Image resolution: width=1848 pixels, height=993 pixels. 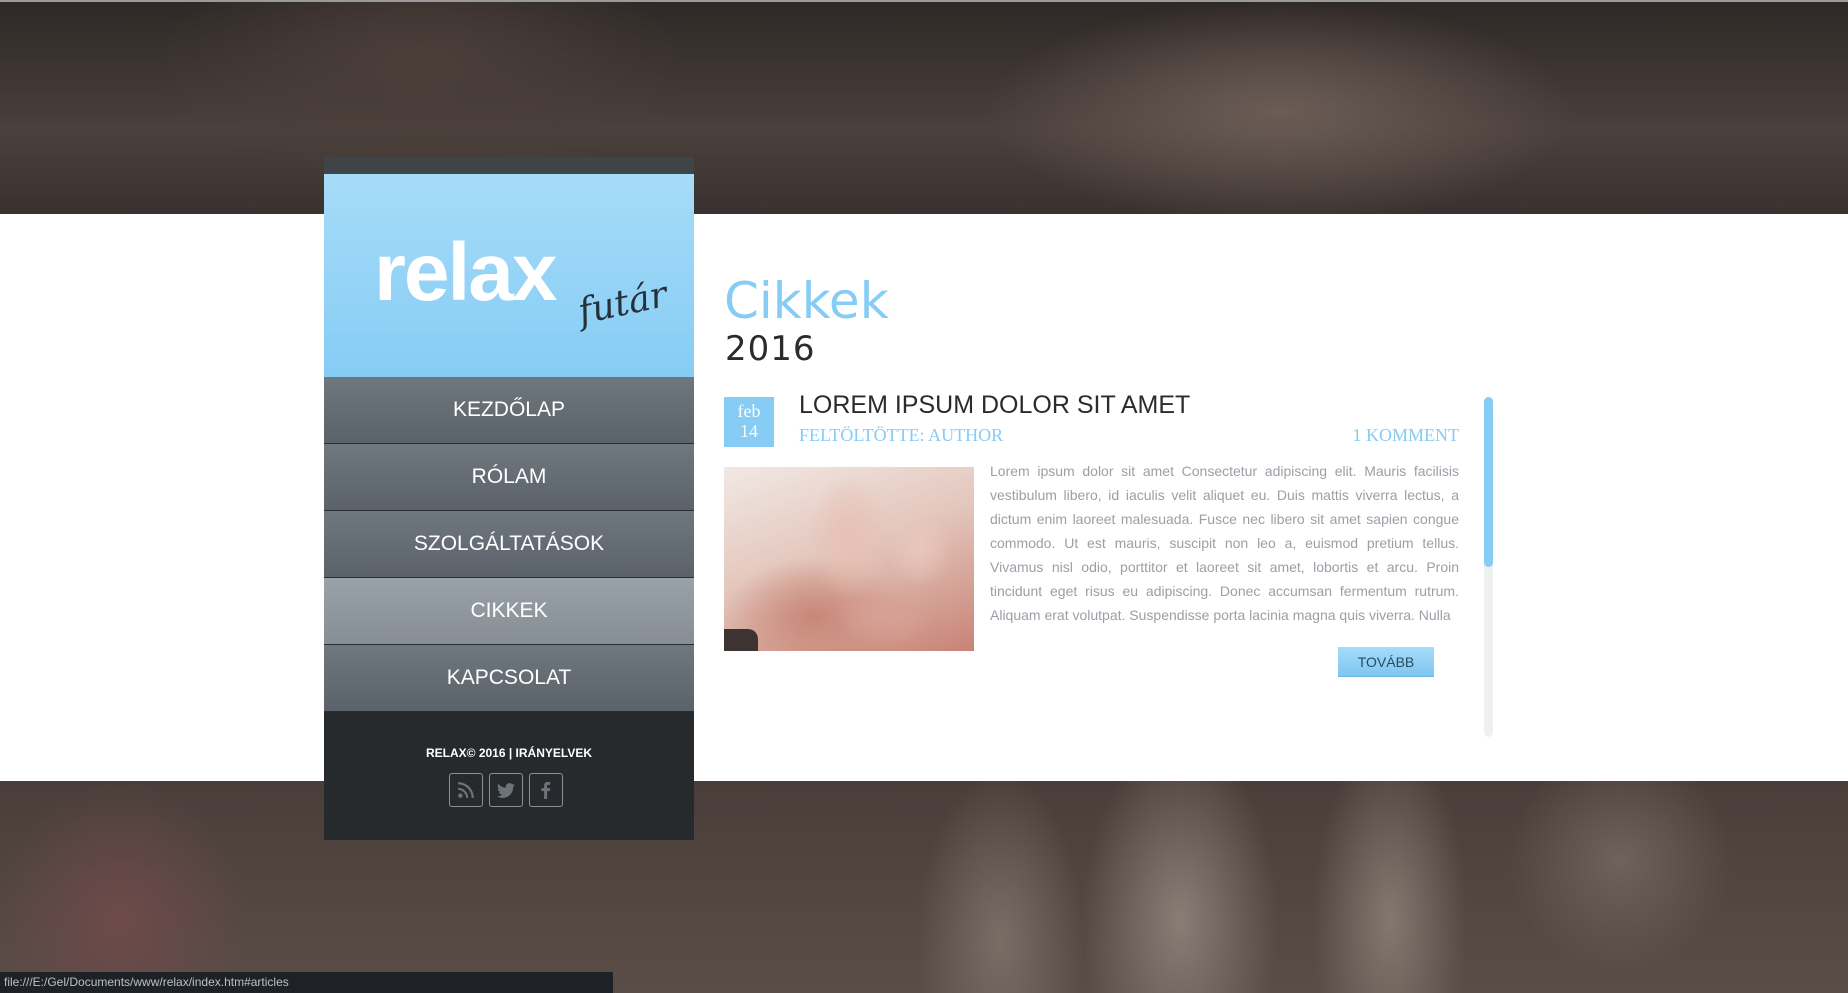 I want to click on twitter-icon, so click(x=506, y=790).